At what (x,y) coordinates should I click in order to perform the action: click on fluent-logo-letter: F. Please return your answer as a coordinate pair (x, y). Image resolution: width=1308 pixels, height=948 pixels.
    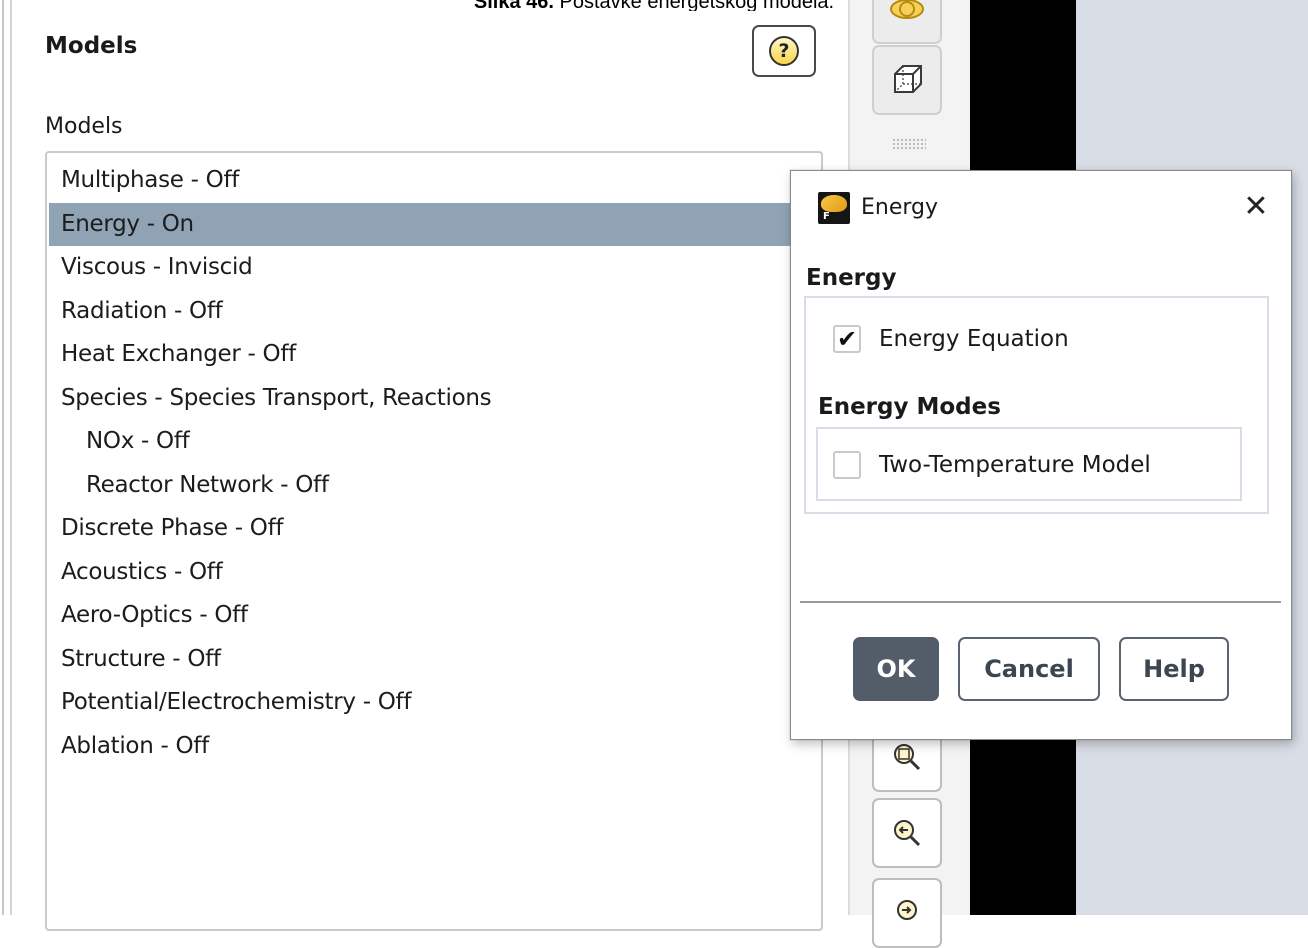
    Looking at the image, I should click on (826, 216).